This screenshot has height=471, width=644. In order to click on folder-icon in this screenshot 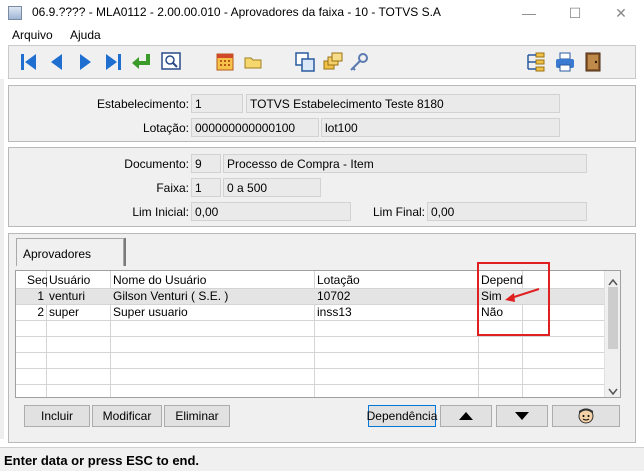, I will do `click(253, 62)`.